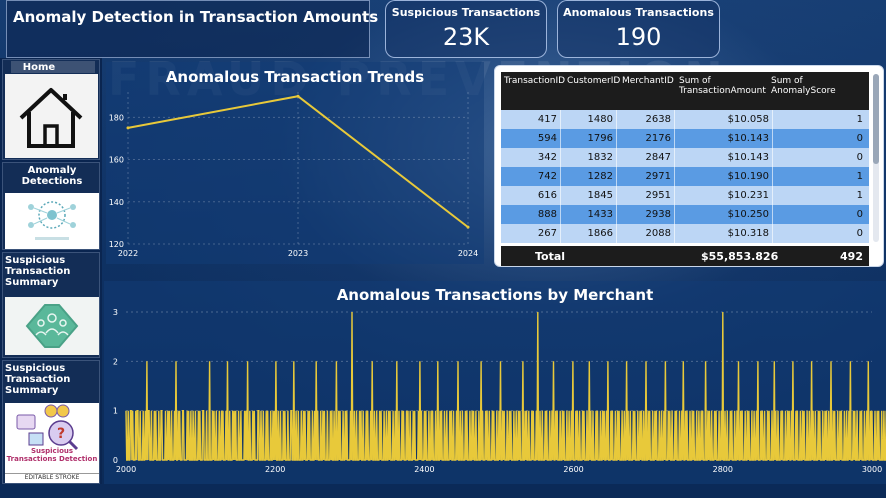  I want to click on y-tick-label: 3, so click(115, 312).